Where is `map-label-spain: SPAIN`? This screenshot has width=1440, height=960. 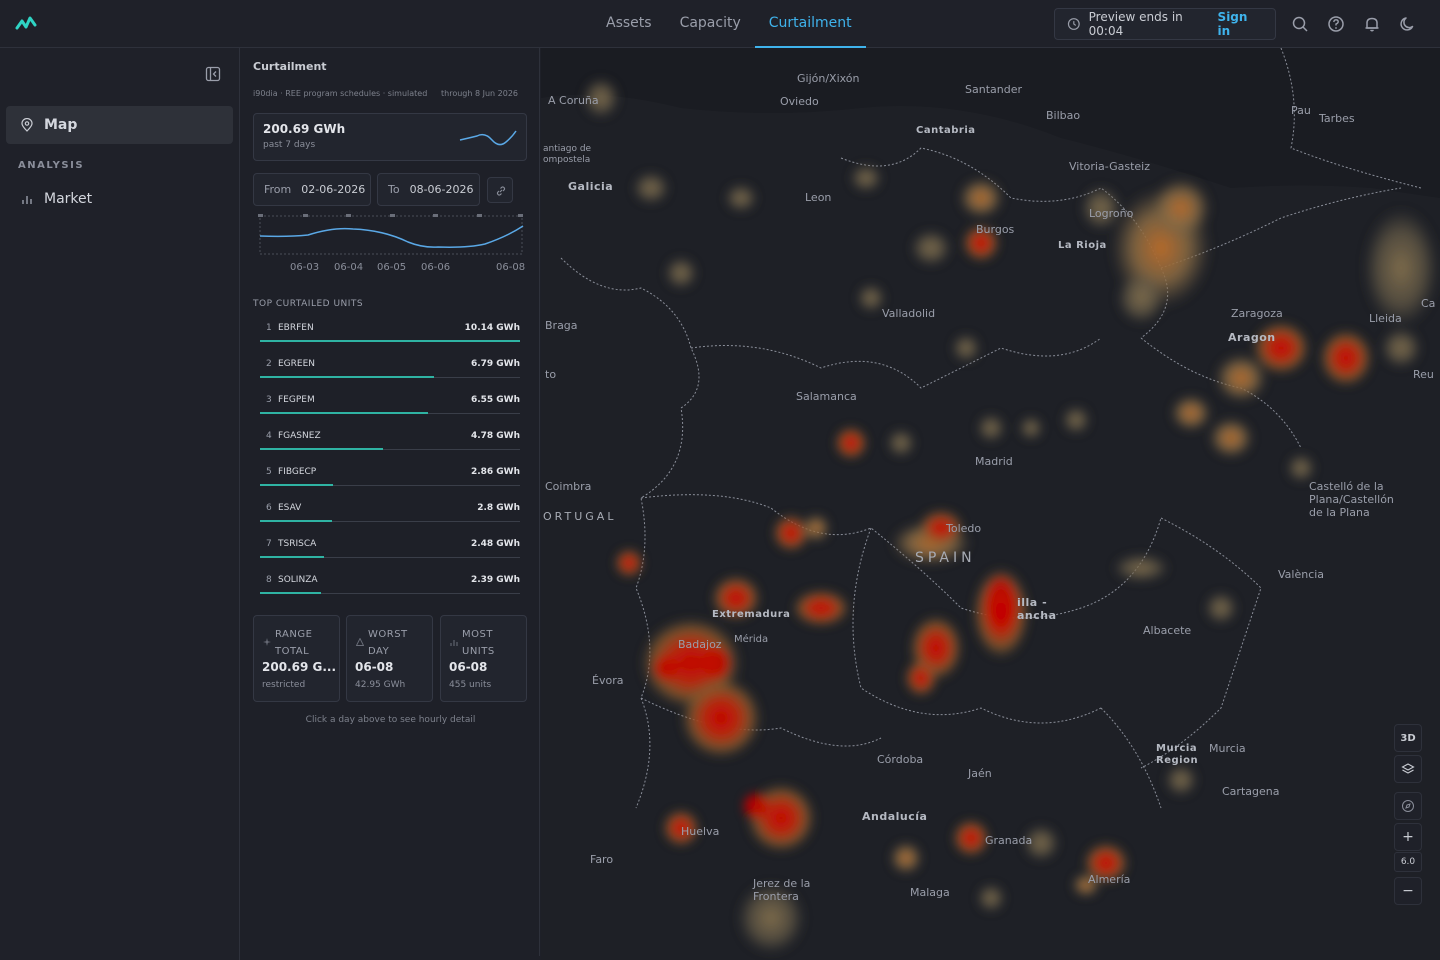 map-label-spain: SPAIN is located at coordinates (945, 558).